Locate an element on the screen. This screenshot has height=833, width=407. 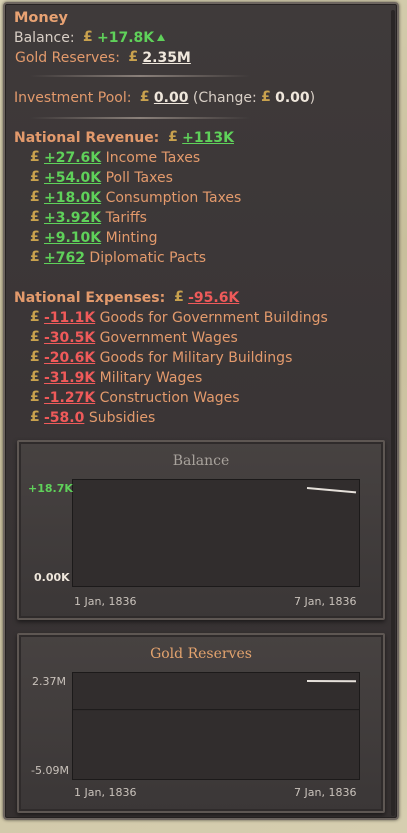
gold-reserves-plot-area is located at coordinates (216, 726).